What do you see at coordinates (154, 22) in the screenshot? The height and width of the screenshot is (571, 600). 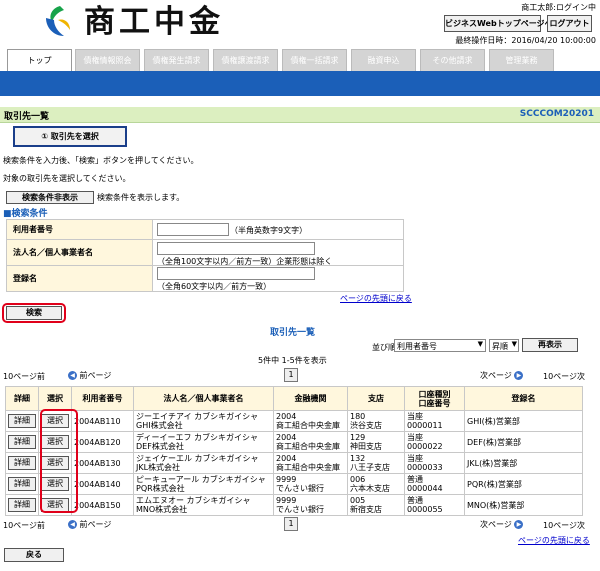 I see `logo-text: 商工中金` at bounding box center [154, 22].